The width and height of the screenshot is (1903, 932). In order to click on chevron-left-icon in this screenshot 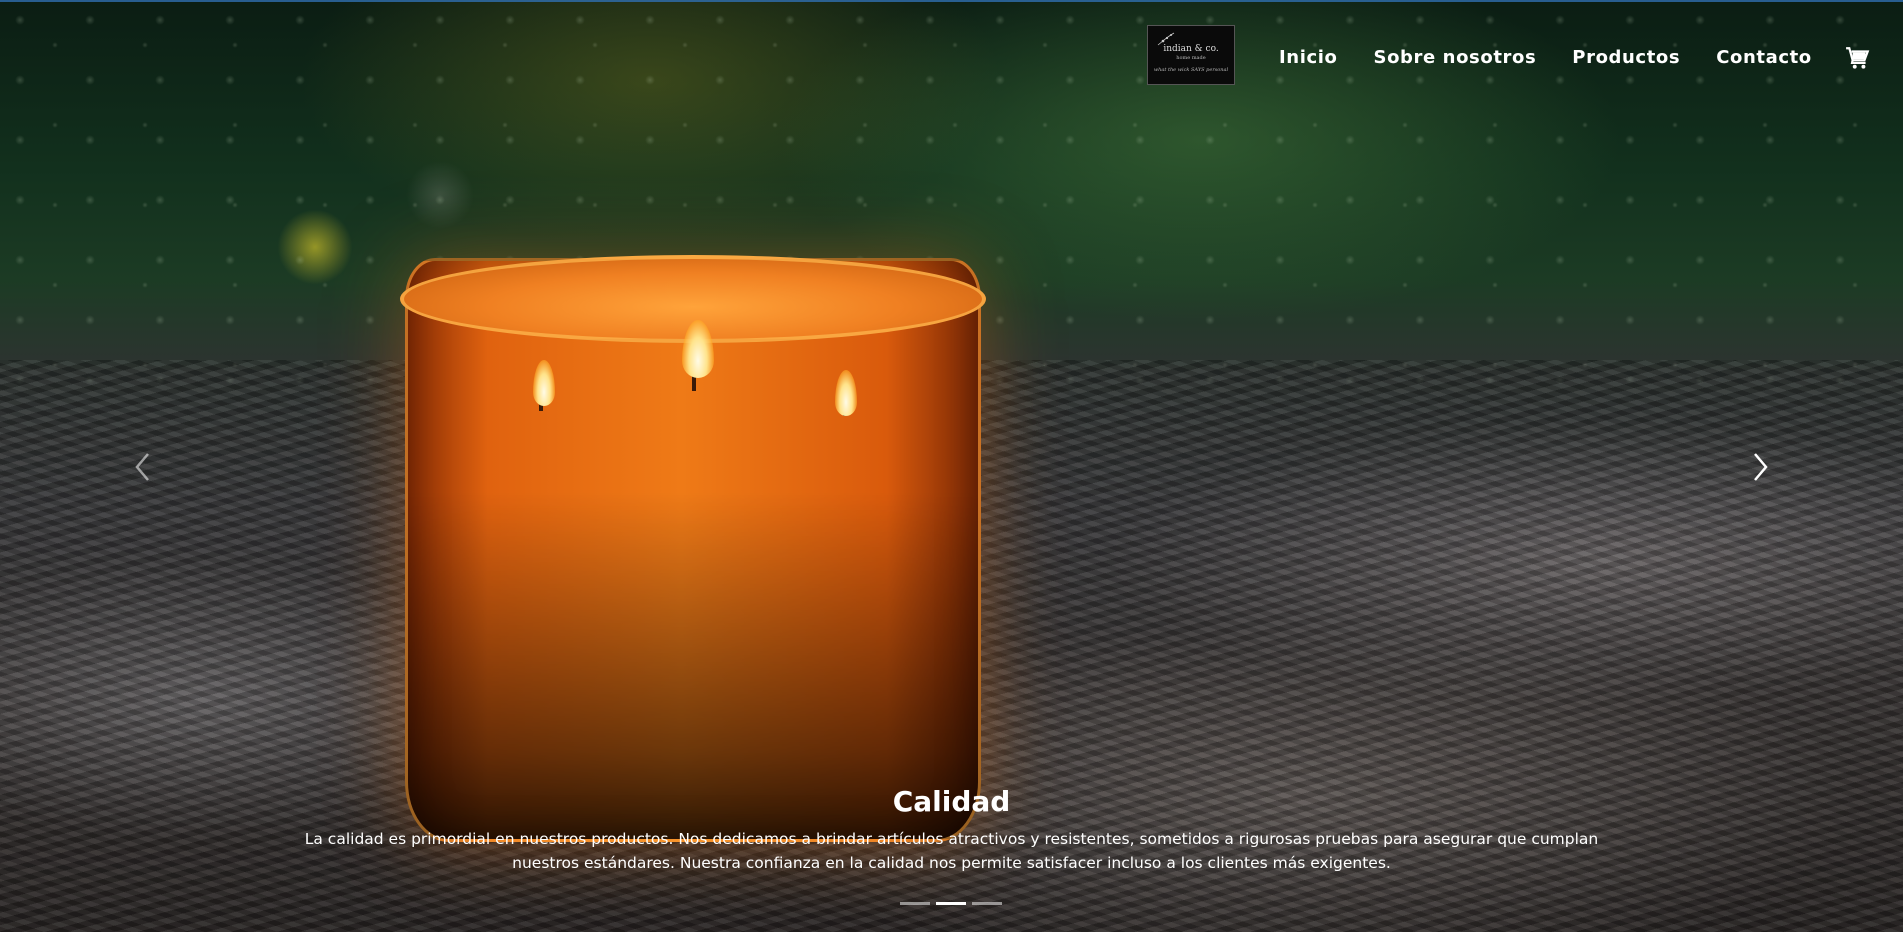, I will do `click(143, 467)`.